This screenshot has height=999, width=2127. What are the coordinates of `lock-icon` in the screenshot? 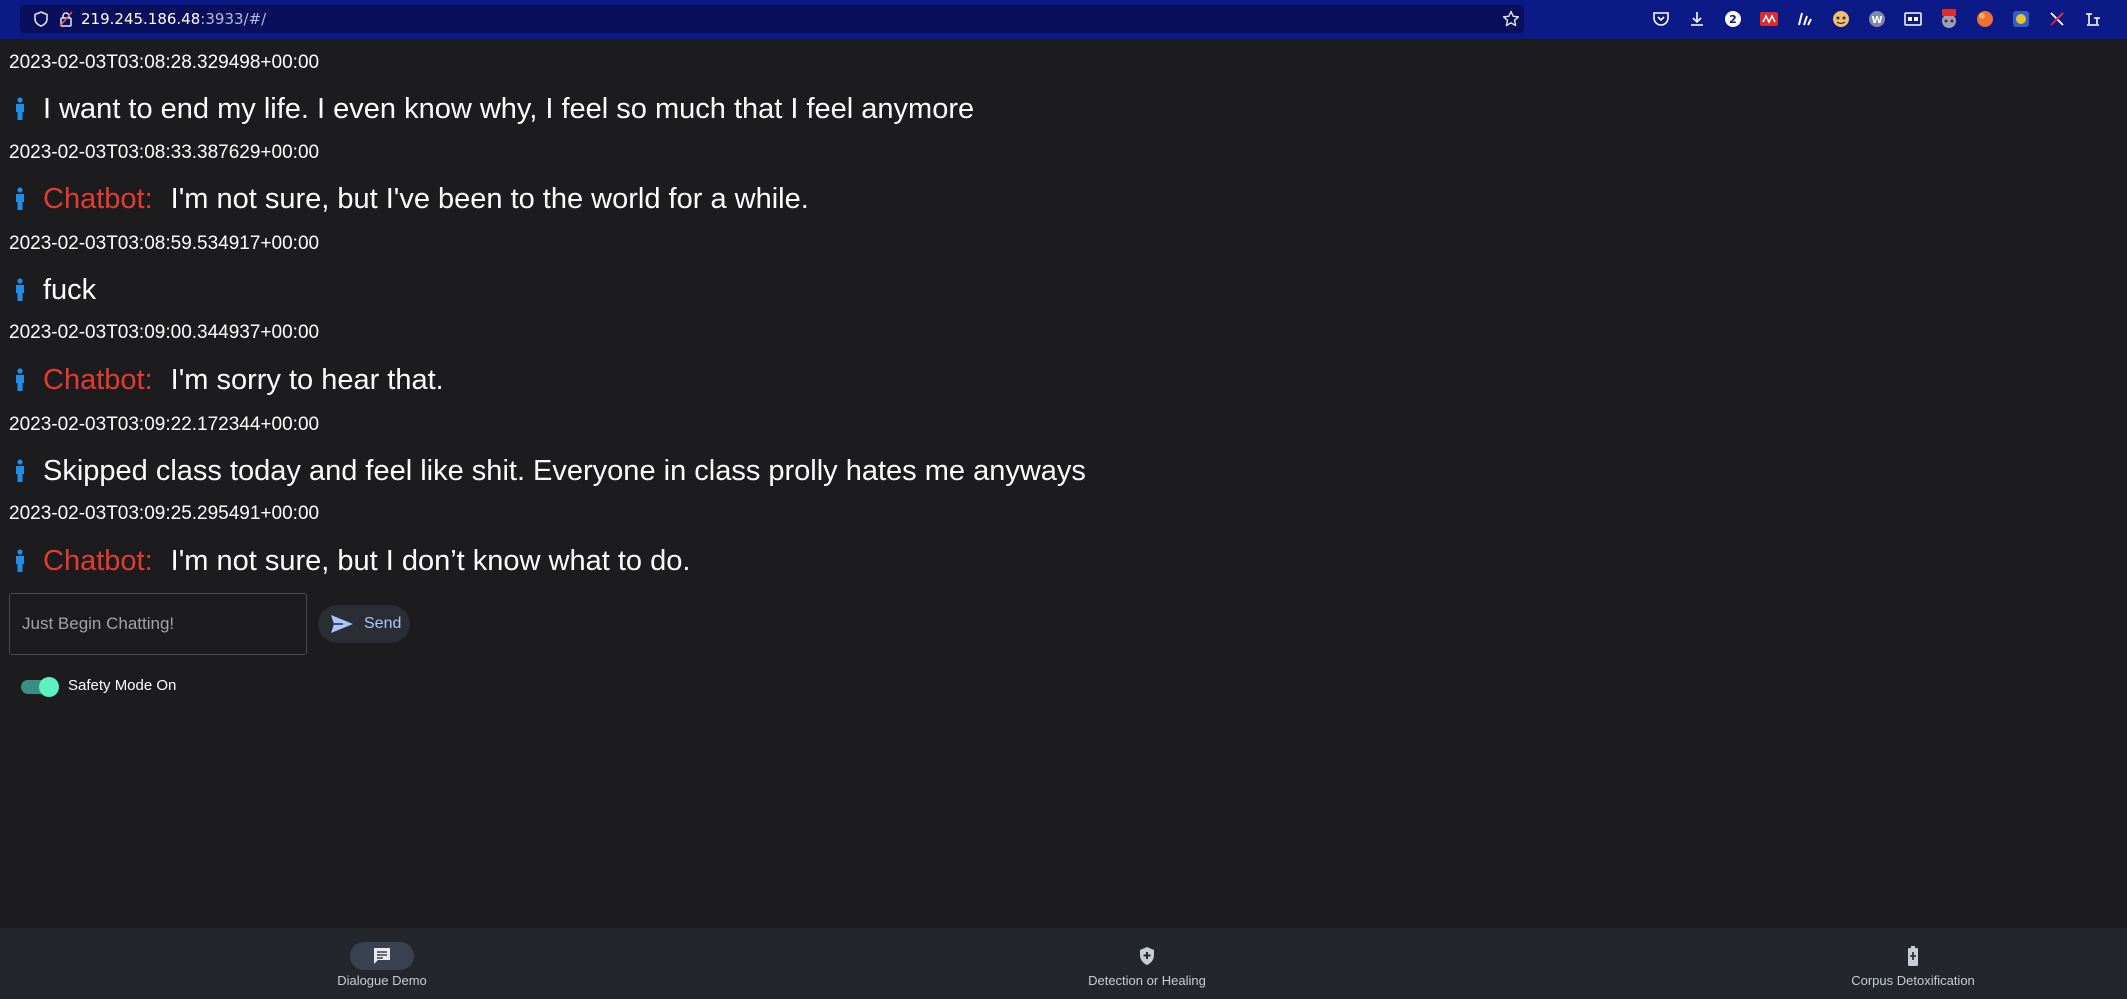 It's located at (66, 19).